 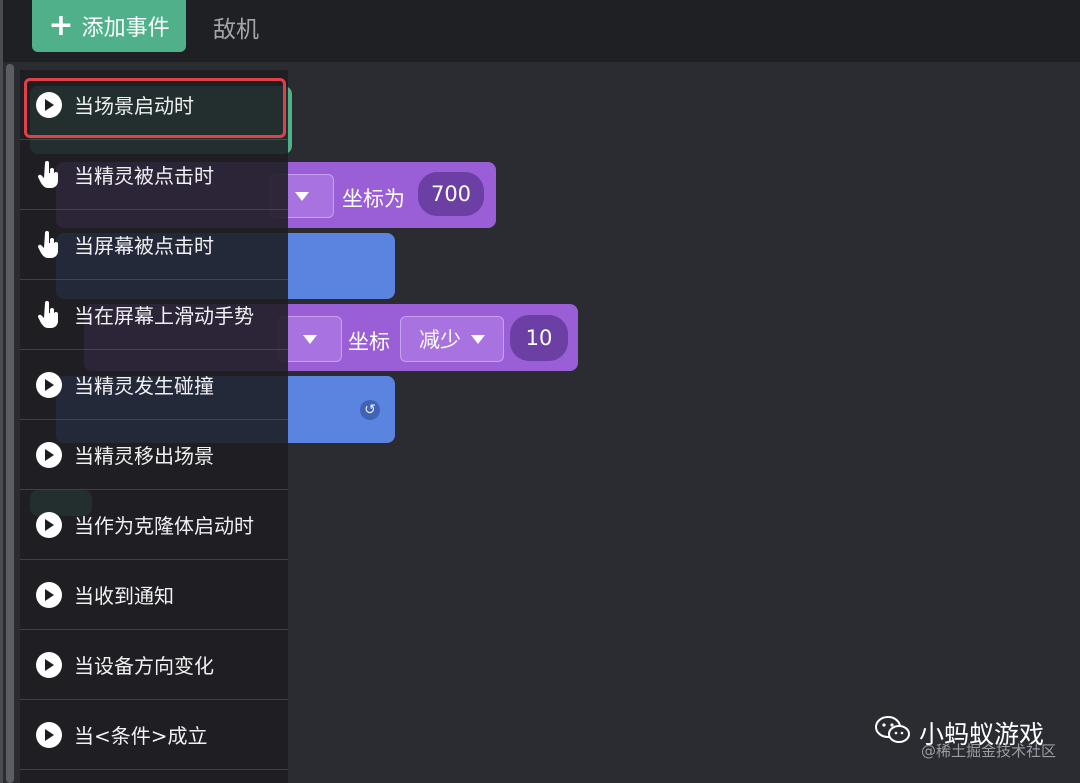 I want to click on menu-item-label: 当在屏幕上滑动手势, so click(x=164, y=316).